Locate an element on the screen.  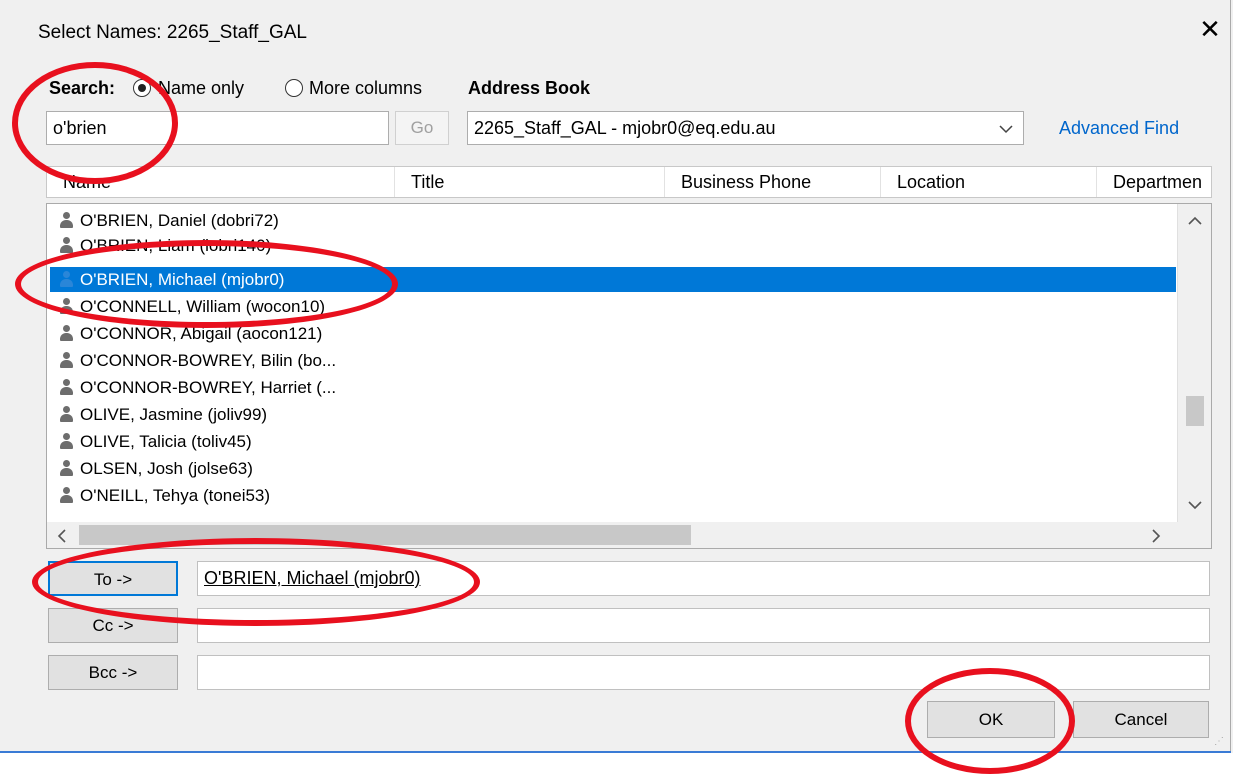
ok-button: OK is located at coordinates (991, 719).